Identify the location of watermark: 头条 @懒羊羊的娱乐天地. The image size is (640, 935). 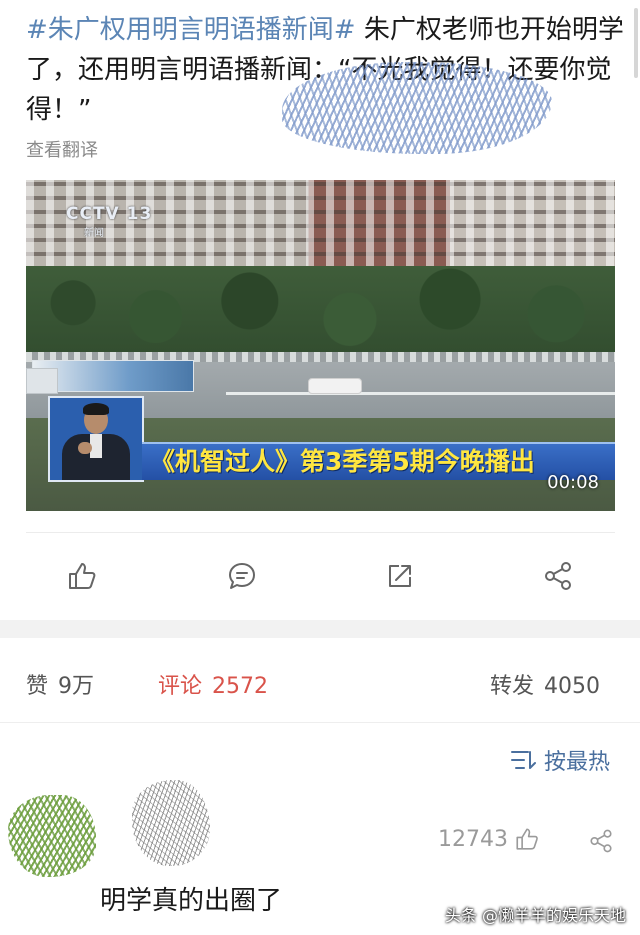
(535, 915).